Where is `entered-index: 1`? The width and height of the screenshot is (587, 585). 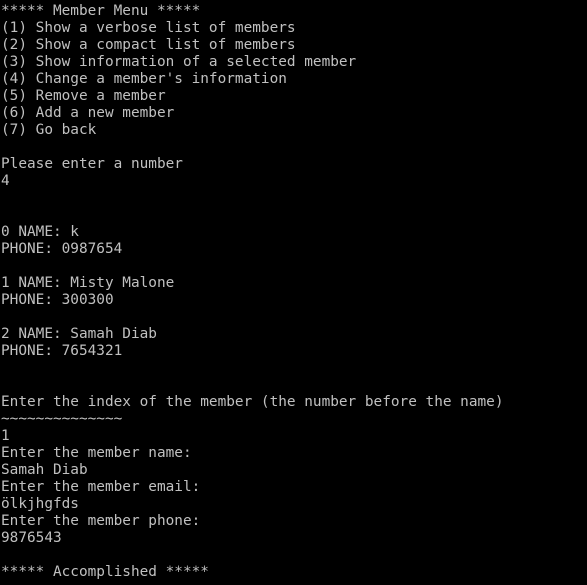
entered-index: 1 is located at coordinates (5, 436).